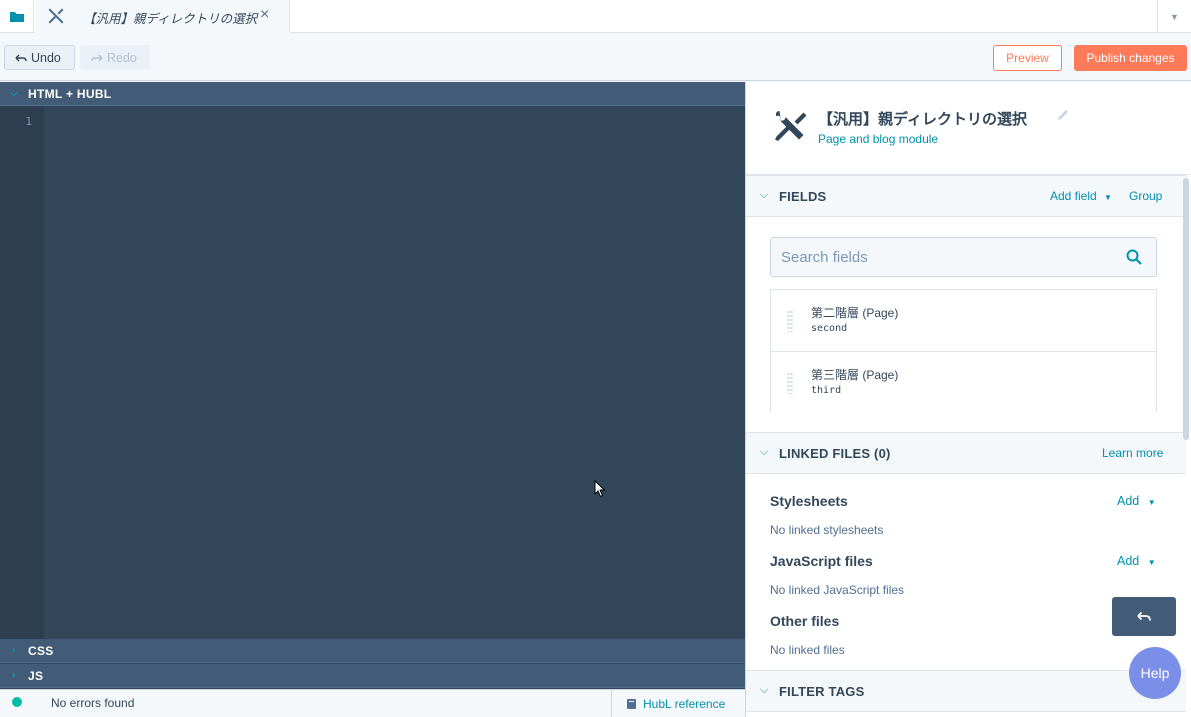 The height and width of the screenshot is (717, 1191). Describe the element at coordinates (1130, 58) in the screenshot. I see `publish-changes-button: Publish changes` at that location.